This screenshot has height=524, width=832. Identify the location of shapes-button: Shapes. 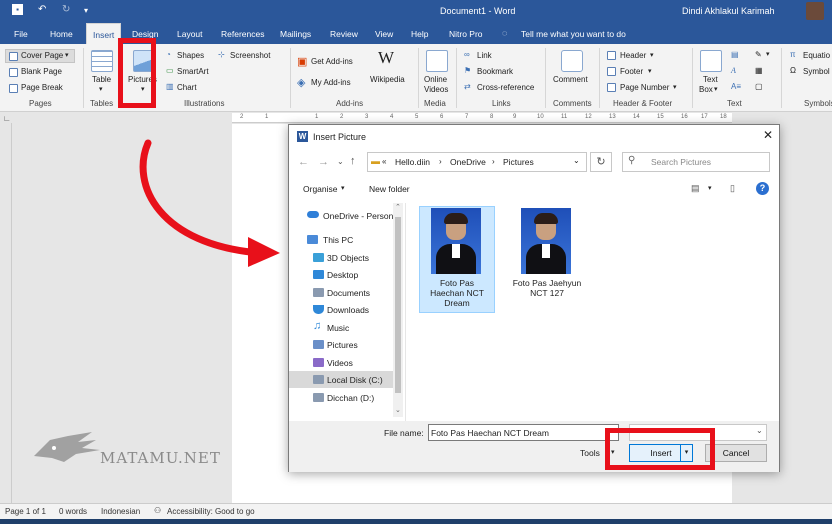
(190, 55).